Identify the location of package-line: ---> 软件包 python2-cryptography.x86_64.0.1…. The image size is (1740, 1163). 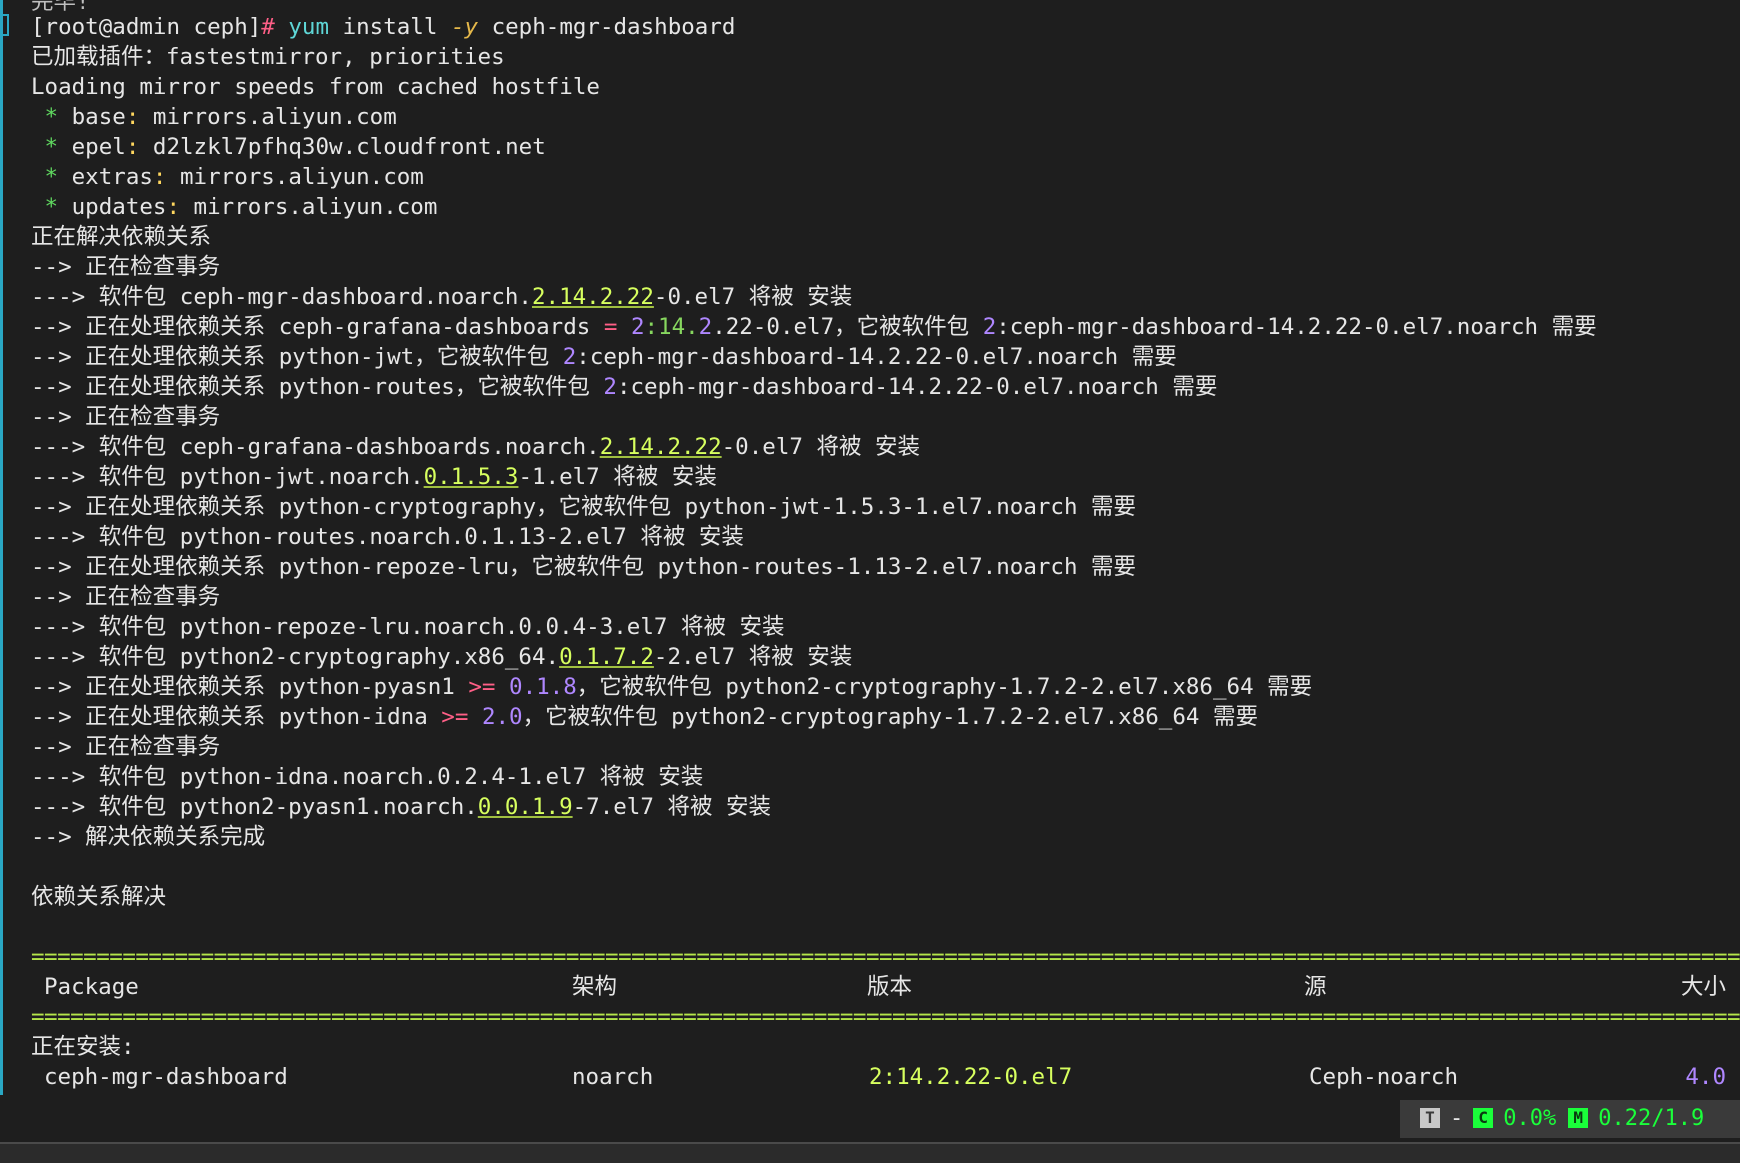
(442, 657).